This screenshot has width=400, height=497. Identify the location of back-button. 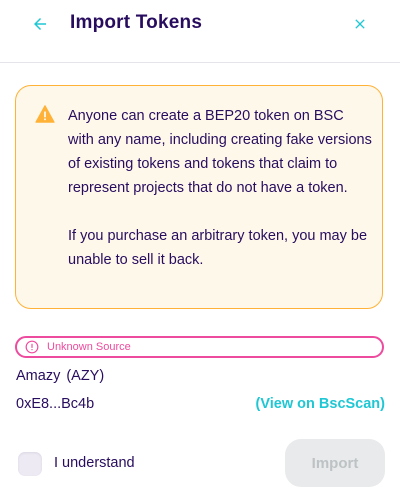
(40, 24).